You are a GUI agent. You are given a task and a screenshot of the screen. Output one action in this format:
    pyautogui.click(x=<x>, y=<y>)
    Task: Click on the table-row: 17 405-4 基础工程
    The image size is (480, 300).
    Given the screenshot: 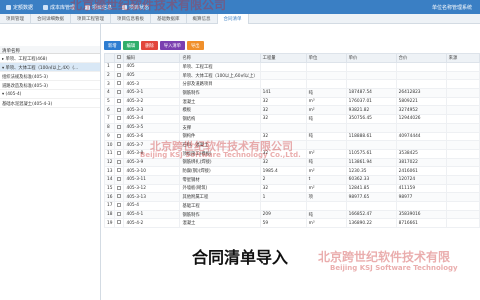 What is the action you would take?
    pyautogui.click(x=291, y=206)
    